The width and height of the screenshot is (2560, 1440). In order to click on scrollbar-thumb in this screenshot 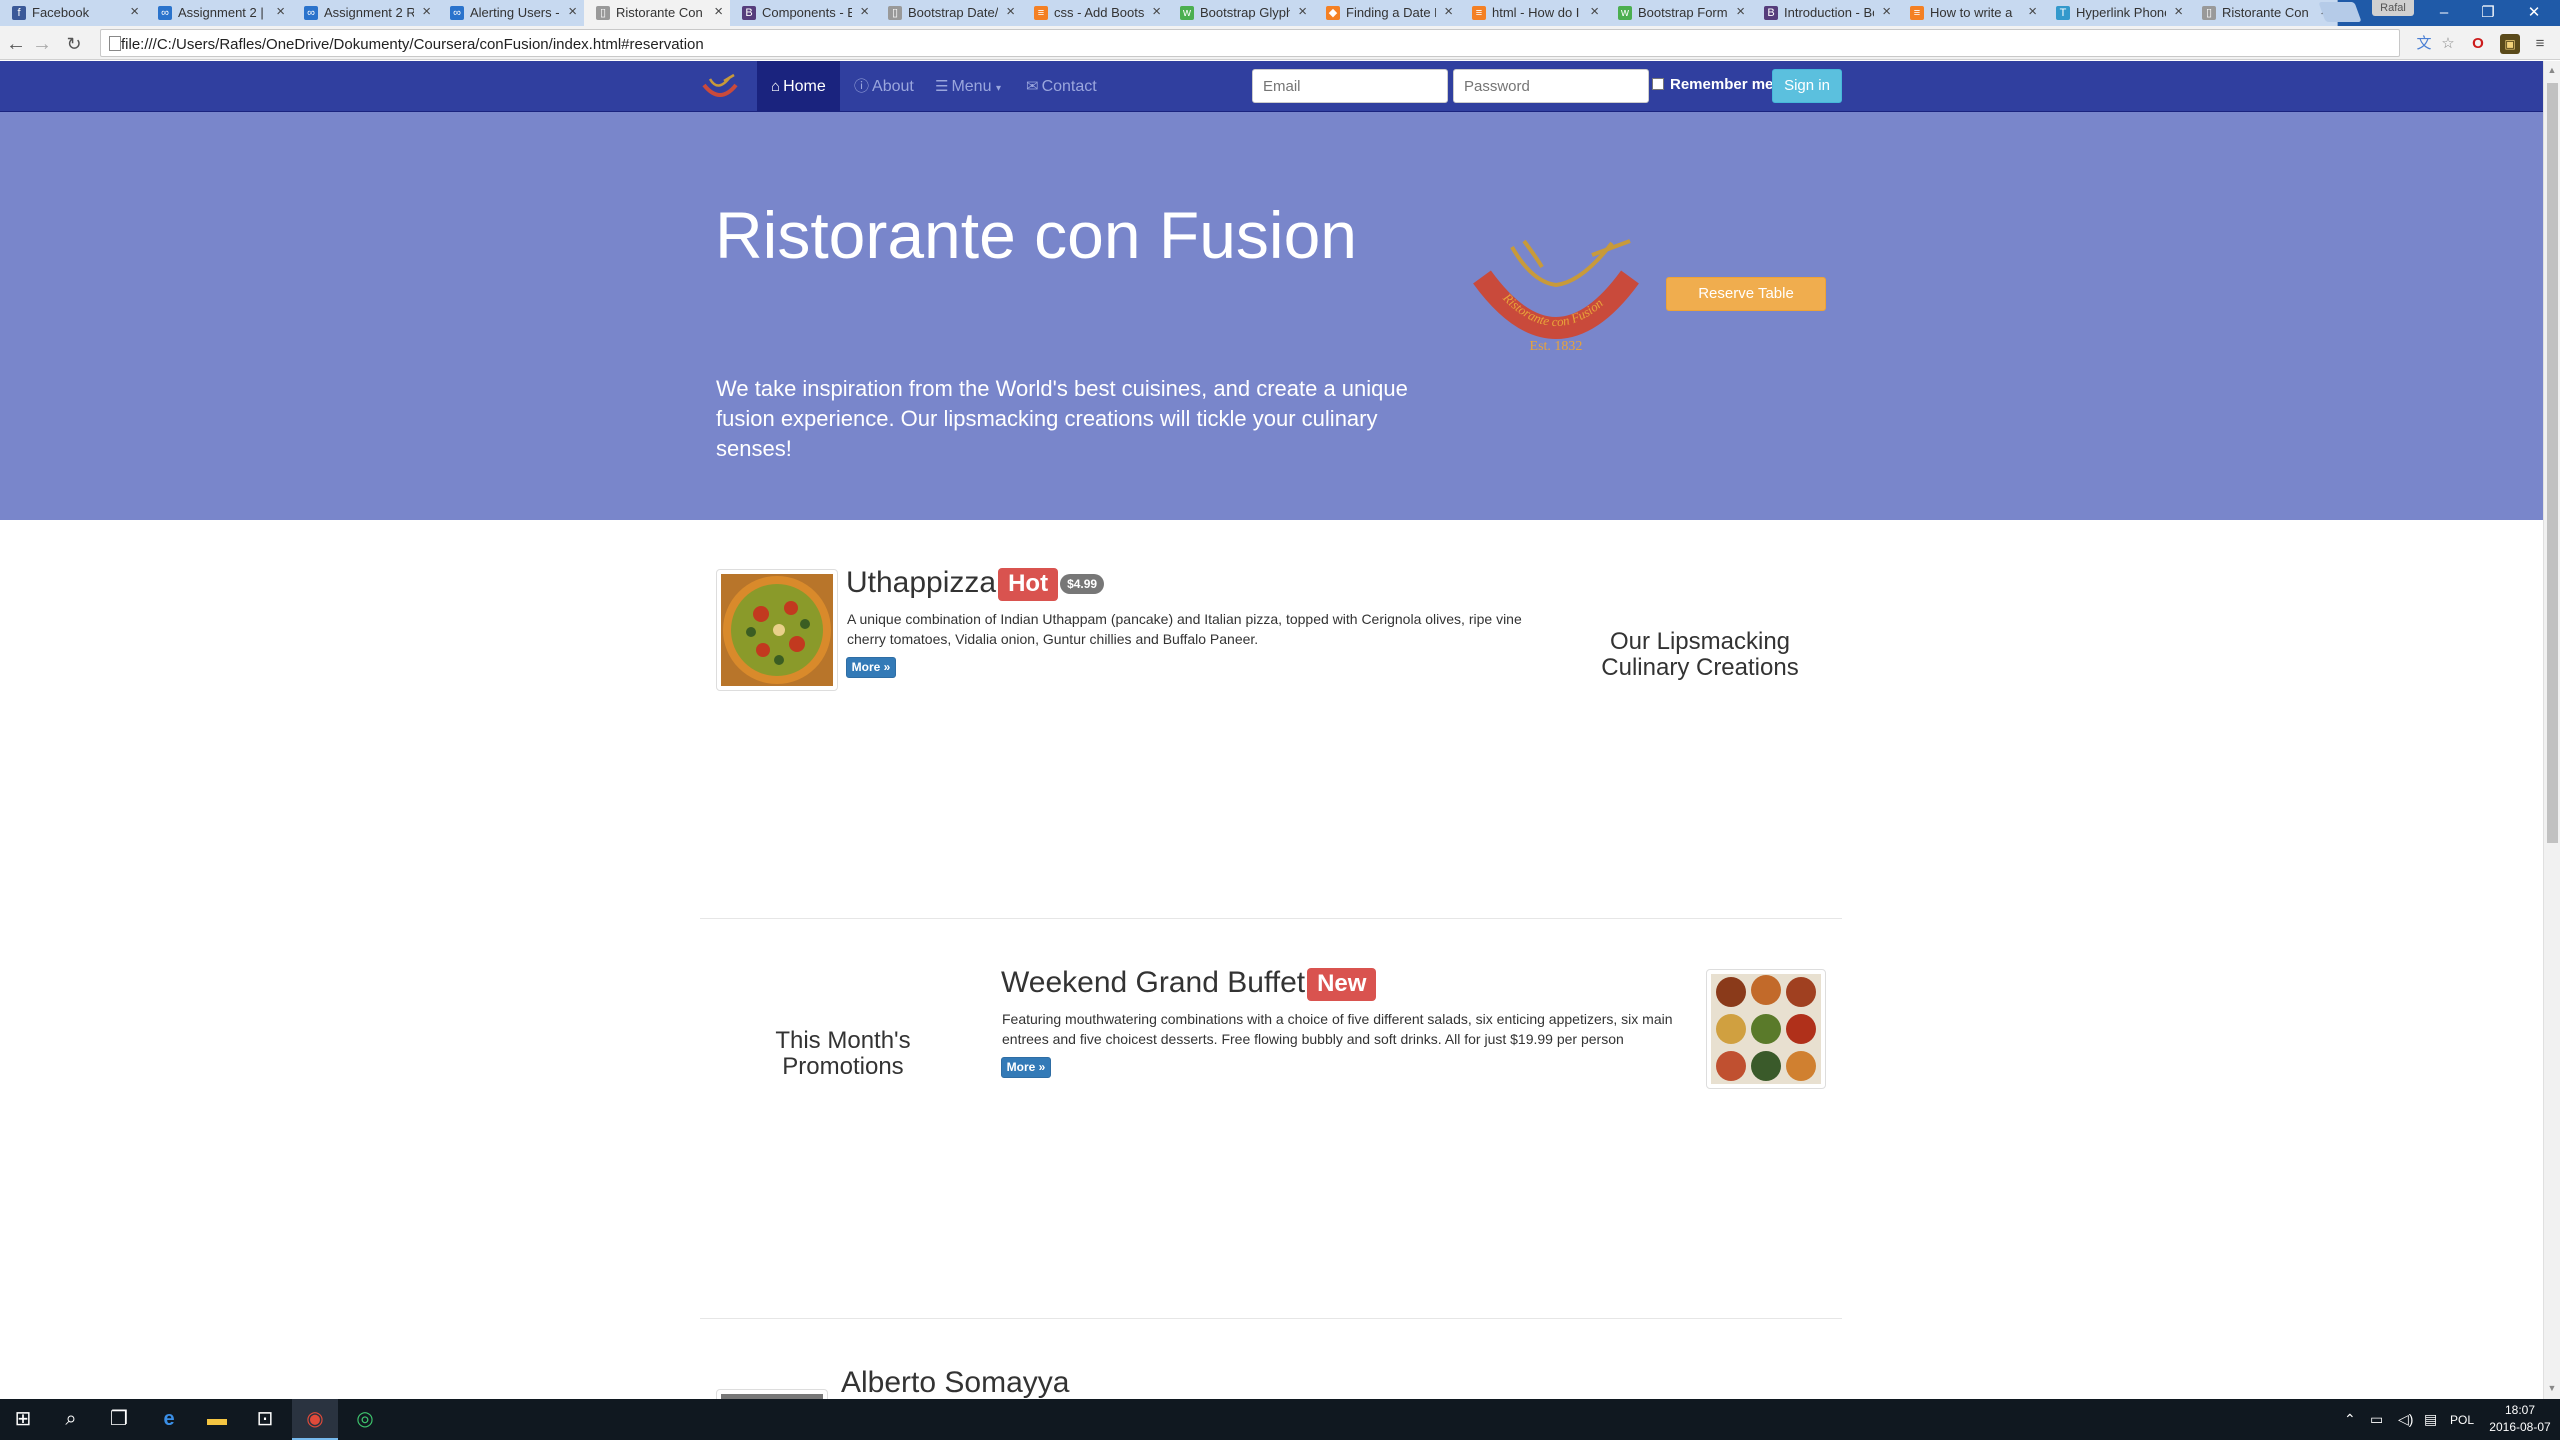, I will do `click(2552, 463)`.